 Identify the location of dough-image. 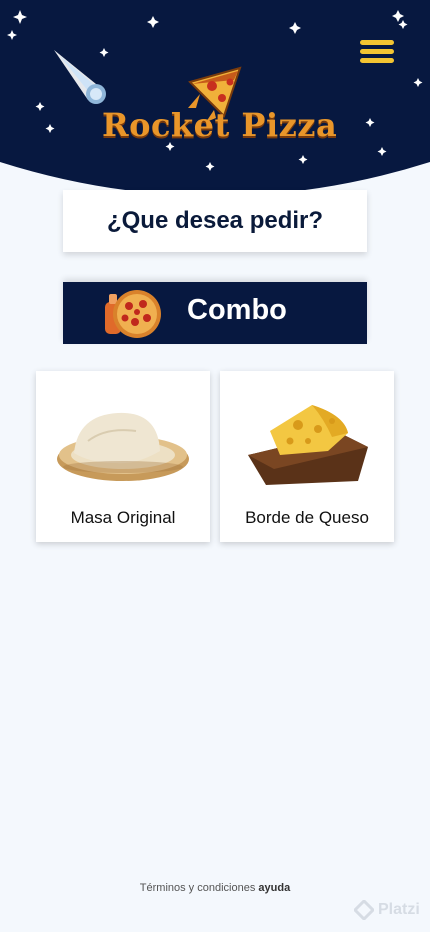
(123, 446).